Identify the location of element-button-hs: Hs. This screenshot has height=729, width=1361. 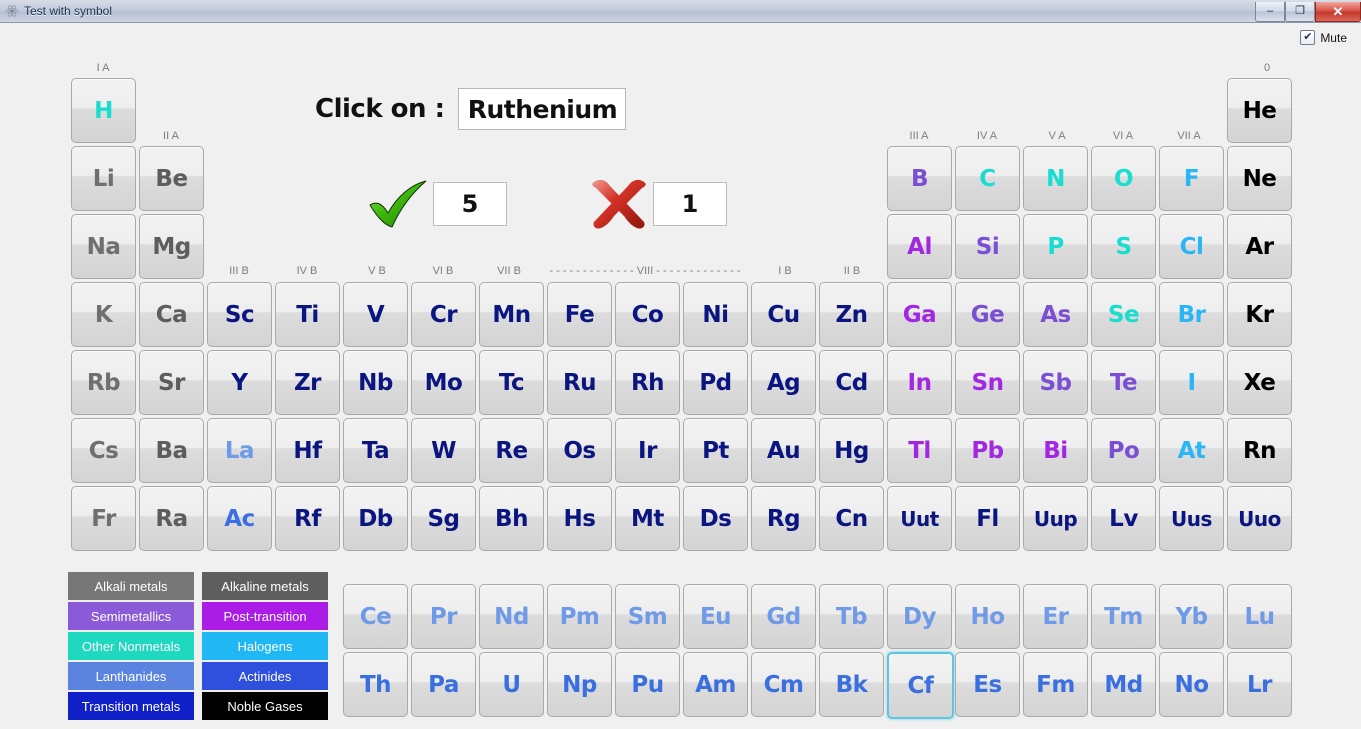
(579, 518).